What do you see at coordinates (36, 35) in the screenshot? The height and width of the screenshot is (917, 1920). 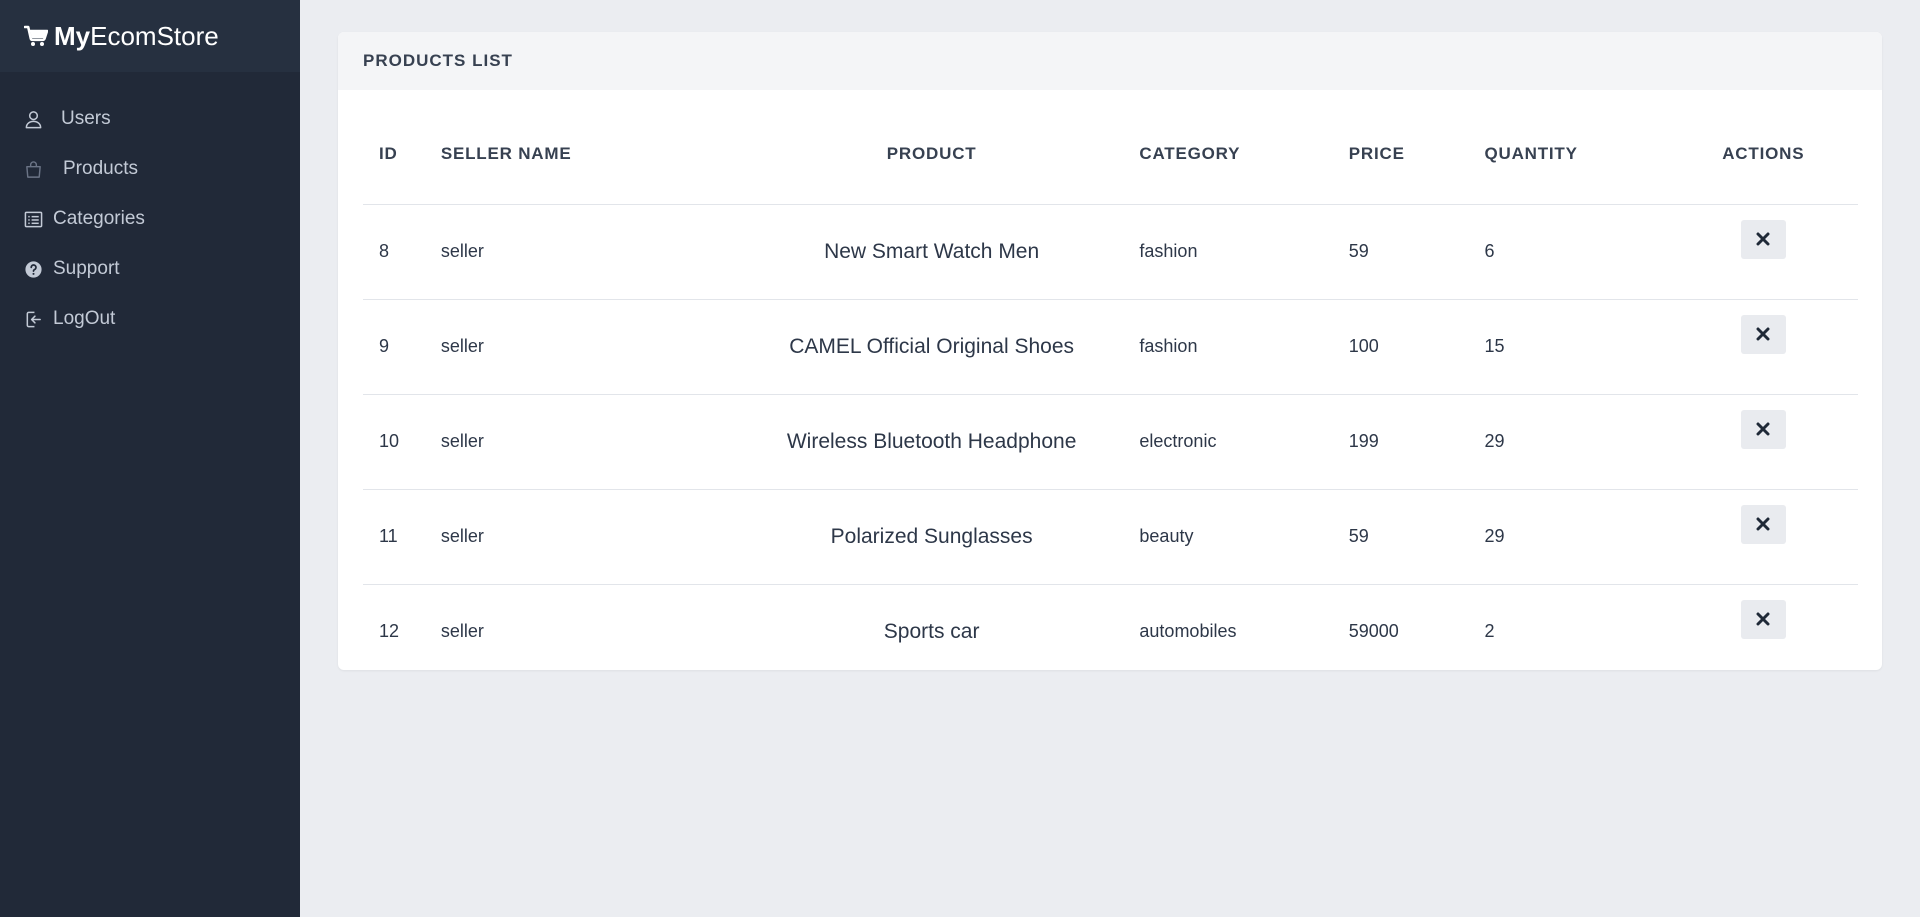 I see `cart-icon` at bounding box center [36, 35].